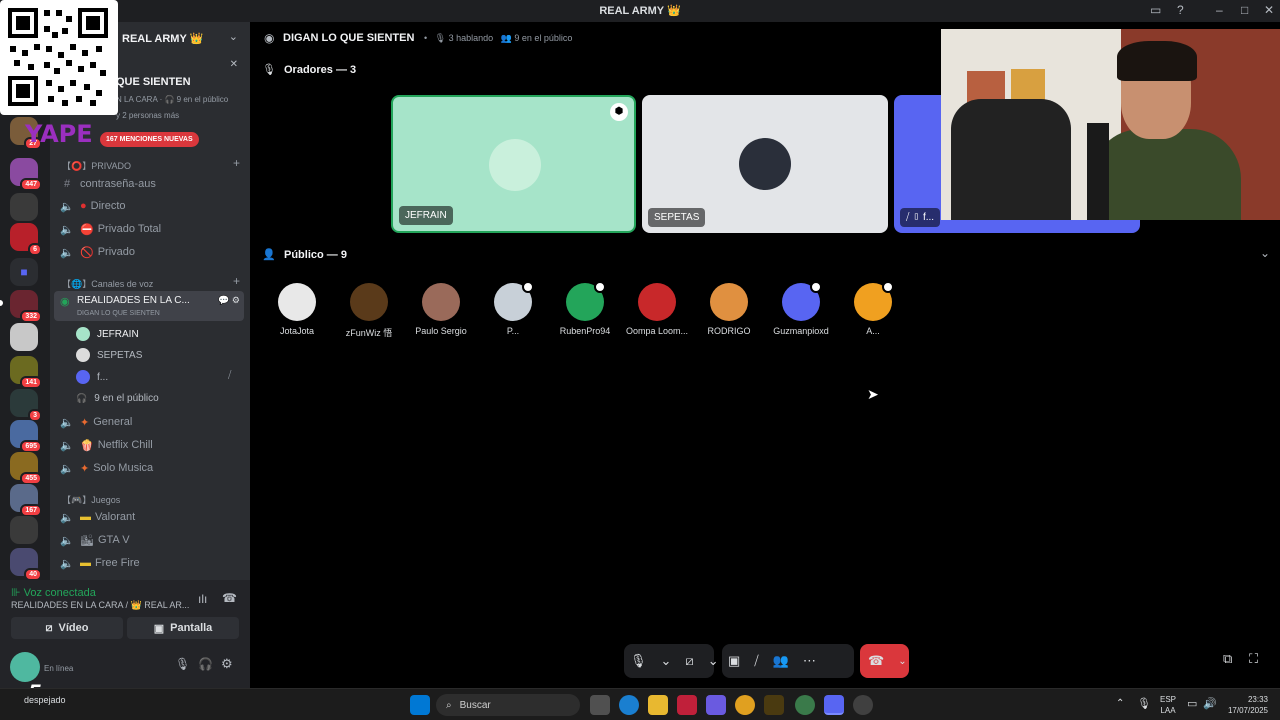  I want to click on yape-logo: YAPE, so click(59, 134).